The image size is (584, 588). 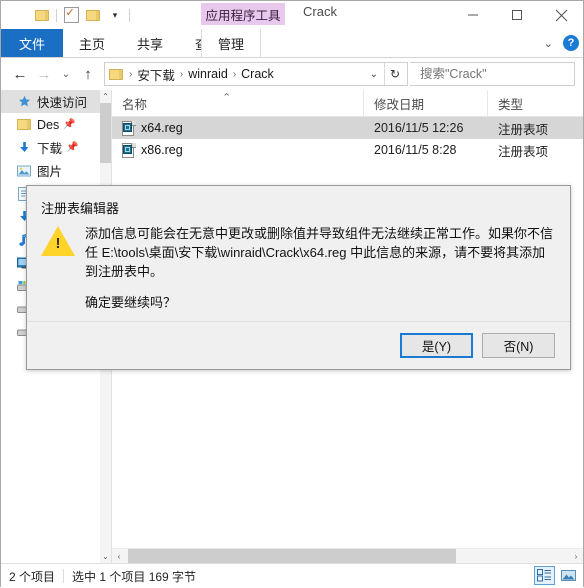 I want to click on help-icon: ?, so click(x=571, y=43).